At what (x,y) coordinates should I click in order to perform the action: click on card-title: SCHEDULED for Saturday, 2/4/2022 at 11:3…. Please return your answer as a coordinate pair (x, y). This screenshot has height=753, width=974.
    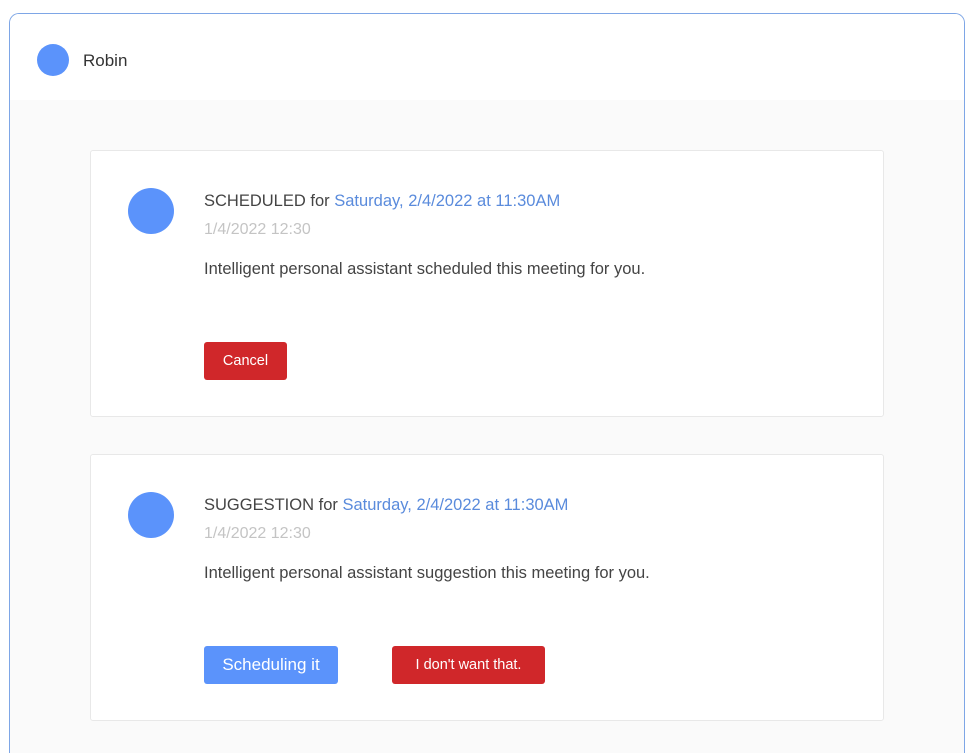
    Looking at the image, I should click on (382, 201).